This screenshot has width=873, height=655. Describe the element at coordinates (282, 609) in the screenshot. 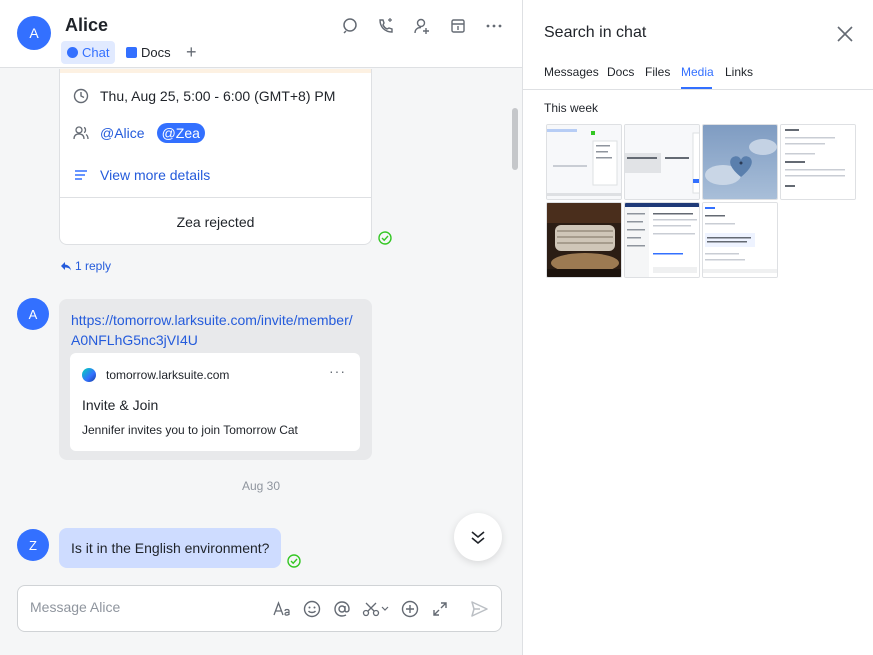

I see `text-format-icon` at that location.